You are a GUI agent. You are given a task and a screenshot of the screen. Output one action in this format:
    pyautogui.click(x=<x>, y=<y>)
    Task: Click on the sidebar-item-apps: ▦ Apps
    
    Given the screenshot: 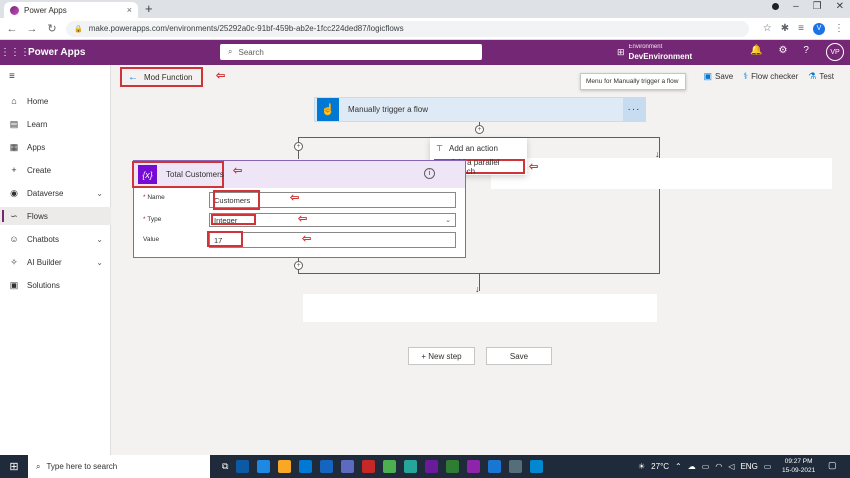 What is the action you would take?
    pyautogui.click(x=55, y=147)
    